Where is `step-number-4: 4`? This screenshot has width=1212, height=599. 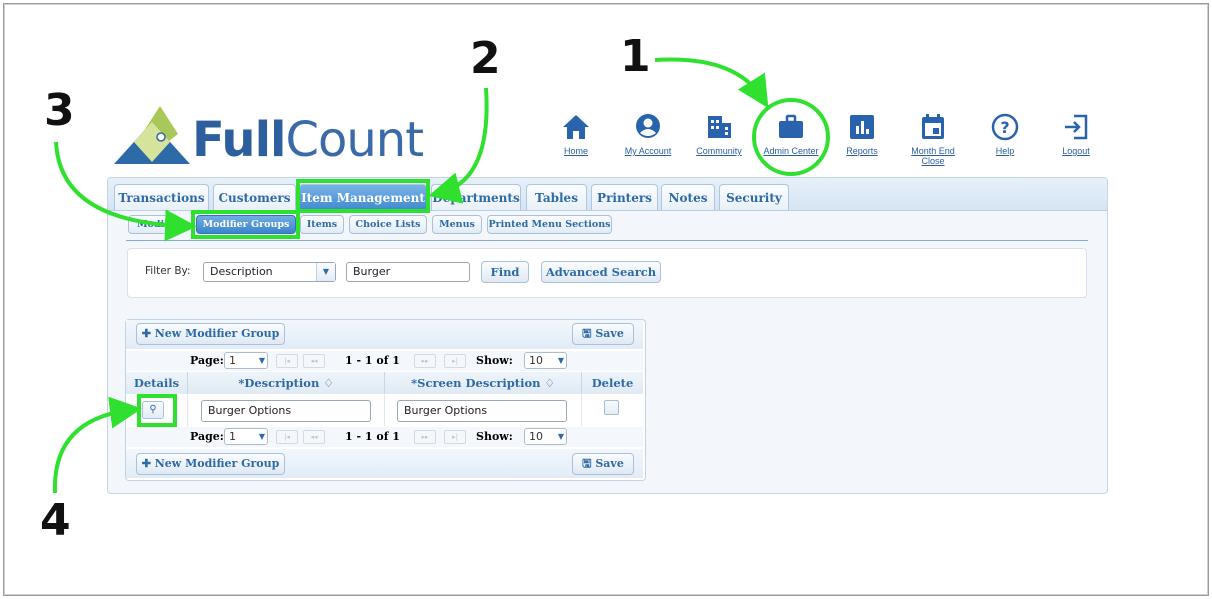 step-number-4: 4 is located at coordinates (55, 520).